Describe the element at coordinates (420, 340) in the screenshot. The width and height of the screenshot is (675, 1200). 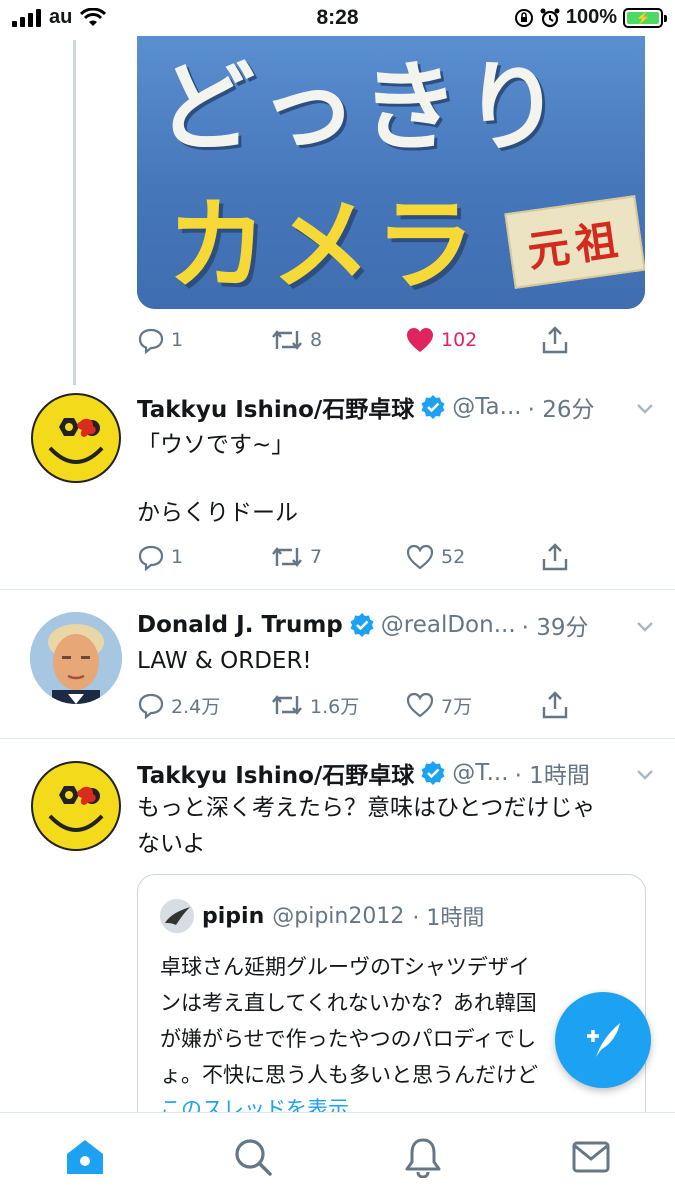
I see `heart-filled-icon` at that location.